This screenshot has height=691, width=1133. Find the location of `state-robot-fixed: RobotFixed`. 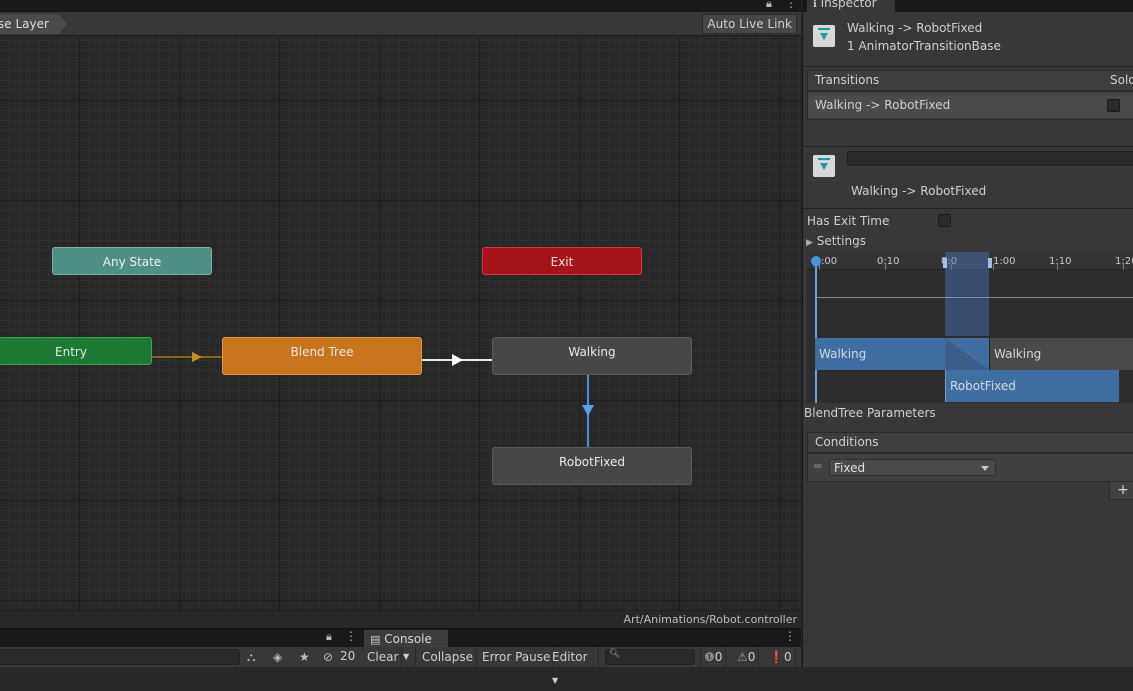

state-robot-fixed: RobotFixed is located at coordinates (592, 466).